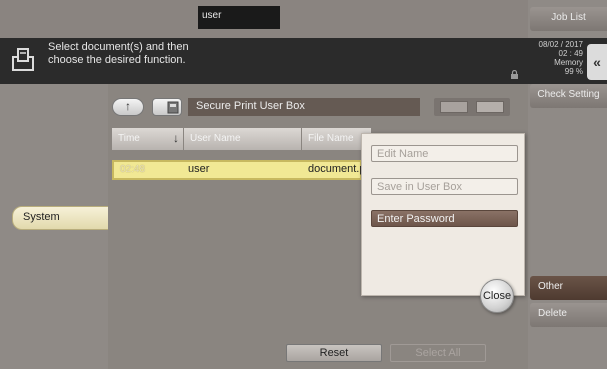 This screenshot has width=607, height=369. What do you see at coordinates (23, 59) in the screenshot?
I see `document-box-icon` at bounding box center [23, 59].